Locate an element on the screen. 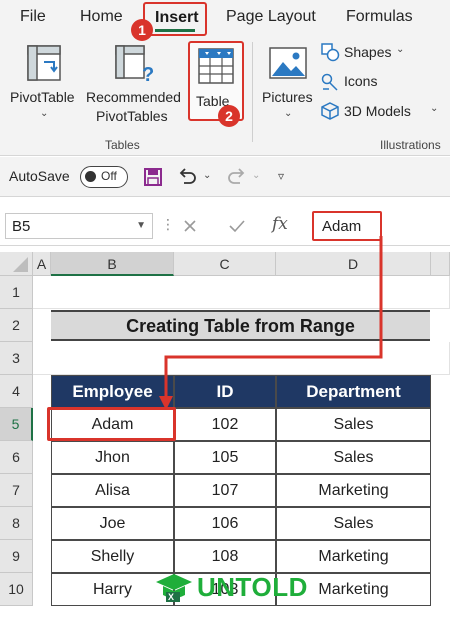 The height and width of the screenshot is (622, 450). row-header: 9 is located at coordinates (16, 556).